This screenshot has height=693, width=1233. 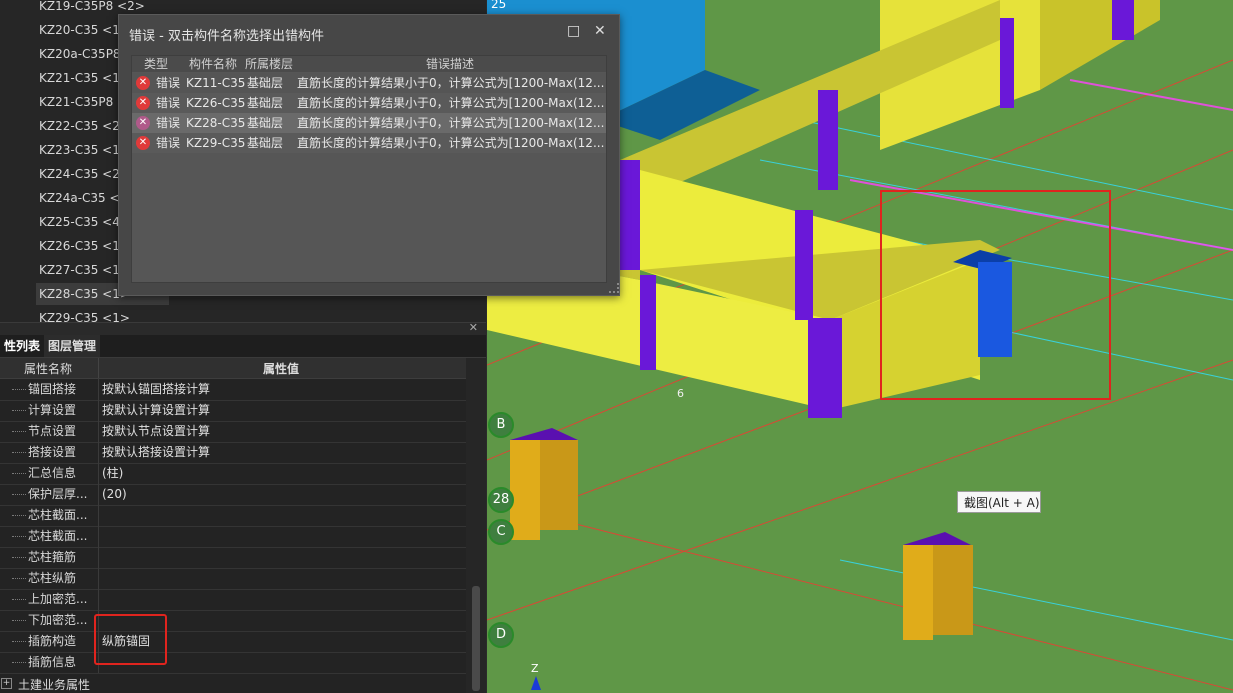 What do you see at coordinates (52, 641) in the screenshot?
I see `prop-name: 插筋构造` at bounding box center [52, 641].